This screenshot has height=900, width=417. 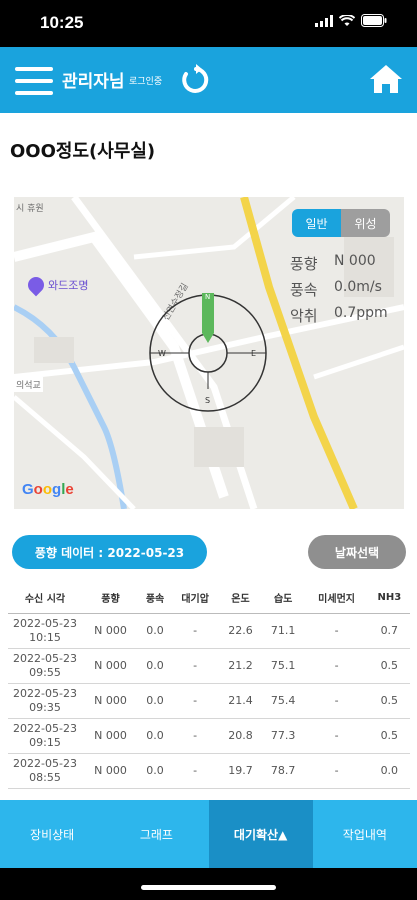 I want to click on compass-east-label: E, so click(x=253, y=353).